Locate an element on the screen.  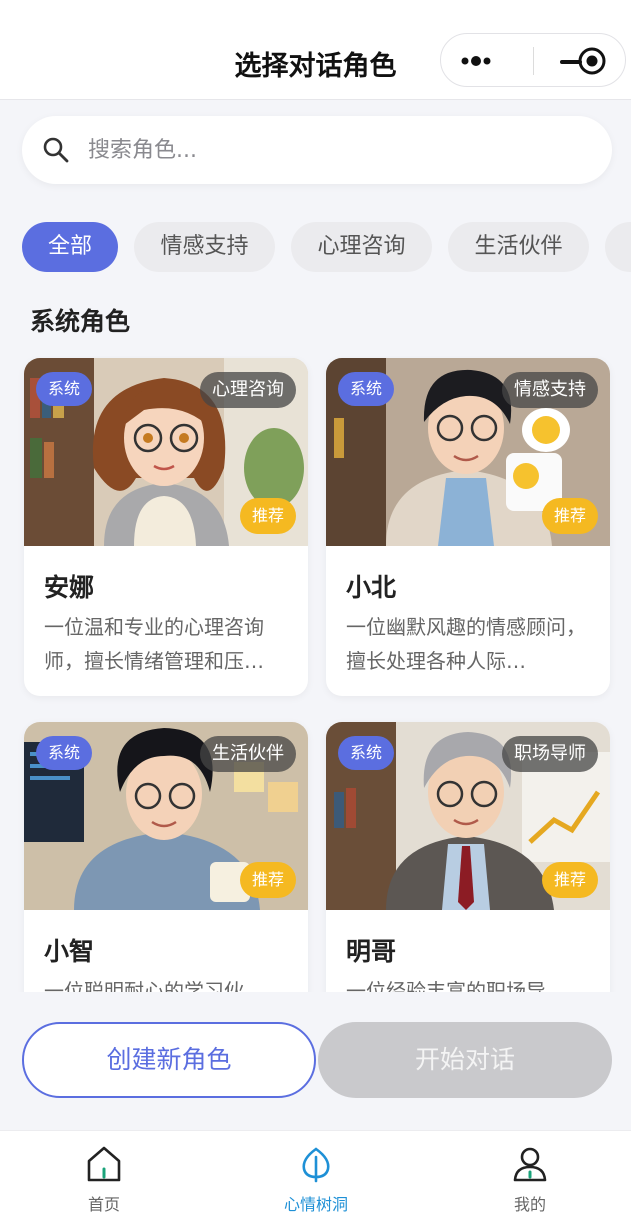
capsule-divider is located at coordinates (533, 61).